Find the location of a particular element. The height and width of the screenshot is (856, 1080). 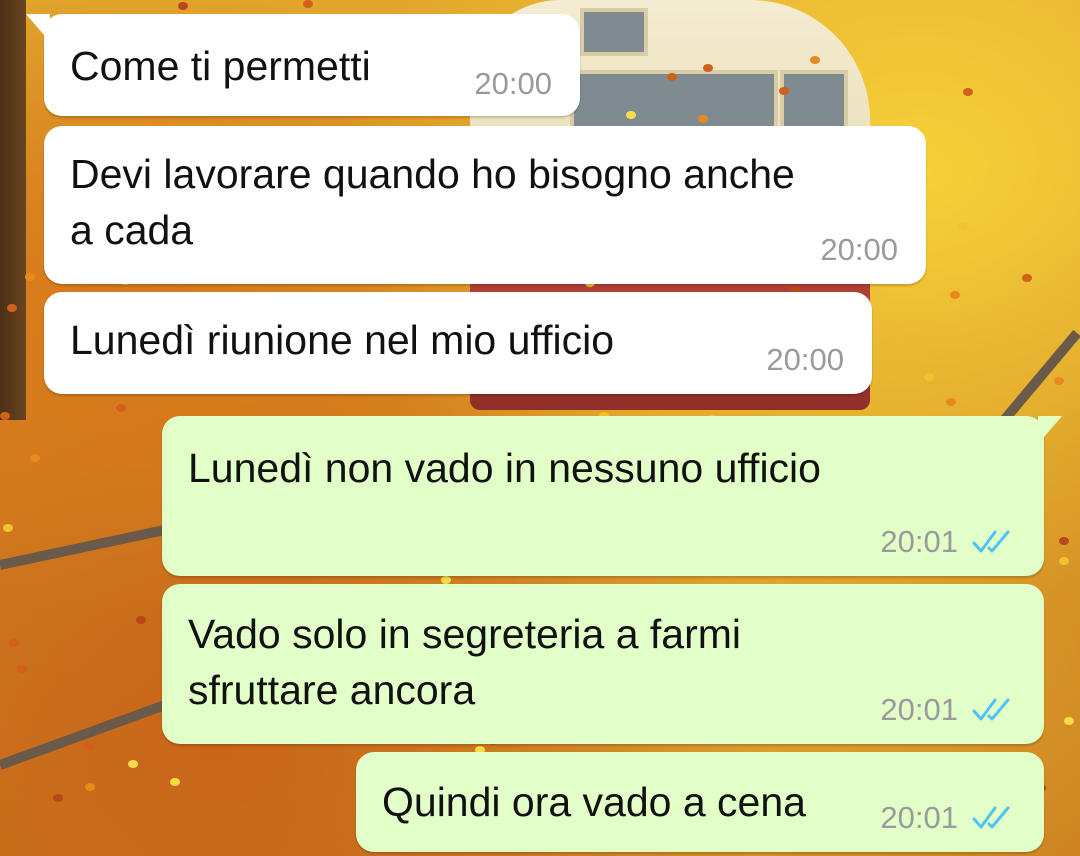

message-bubble-incoming: Come ti permetti 20:00 is located at coordinates (303, 65).